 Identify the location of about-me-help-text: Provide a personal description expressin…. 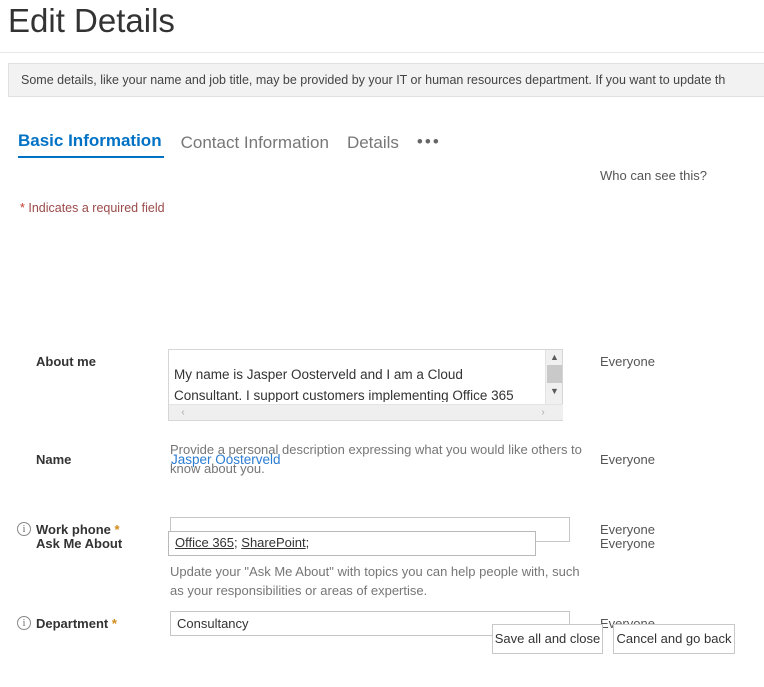
(376, 459).